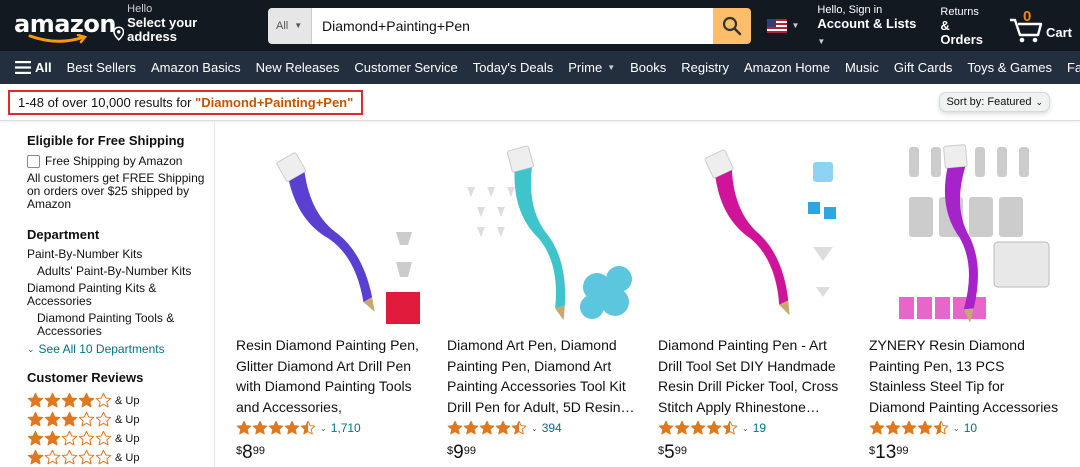 The image size is (1080, 467). What do you see at coordinates (970, 428) in the screenshot?
I see `rating-count: 10` at bounding box center [970, 428].